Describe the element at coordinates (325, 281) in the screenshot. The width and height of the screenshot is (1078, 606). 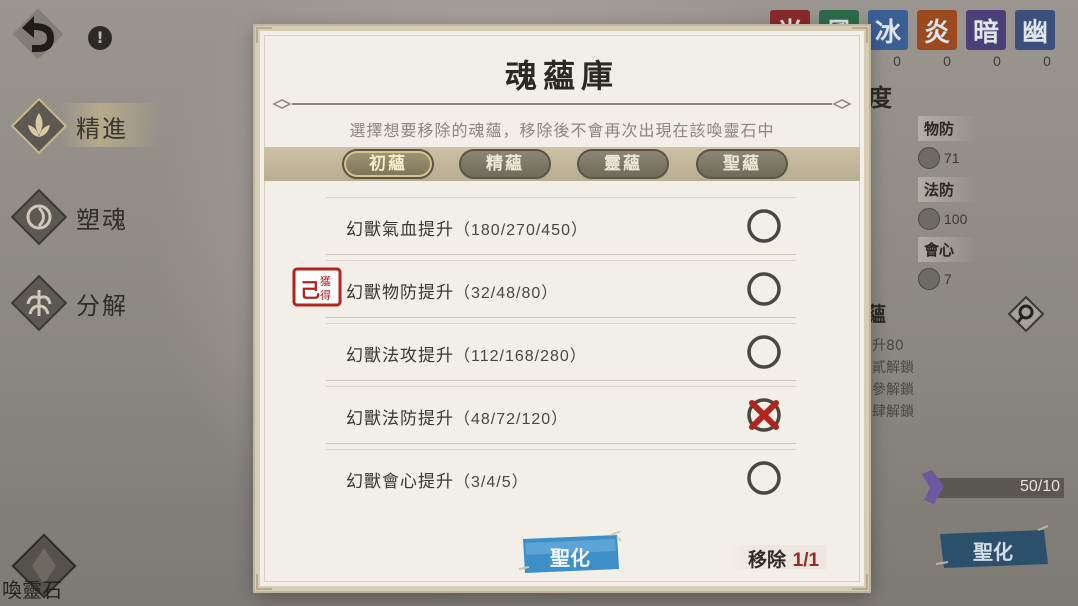
I see `svg-text: 獲` at that location.